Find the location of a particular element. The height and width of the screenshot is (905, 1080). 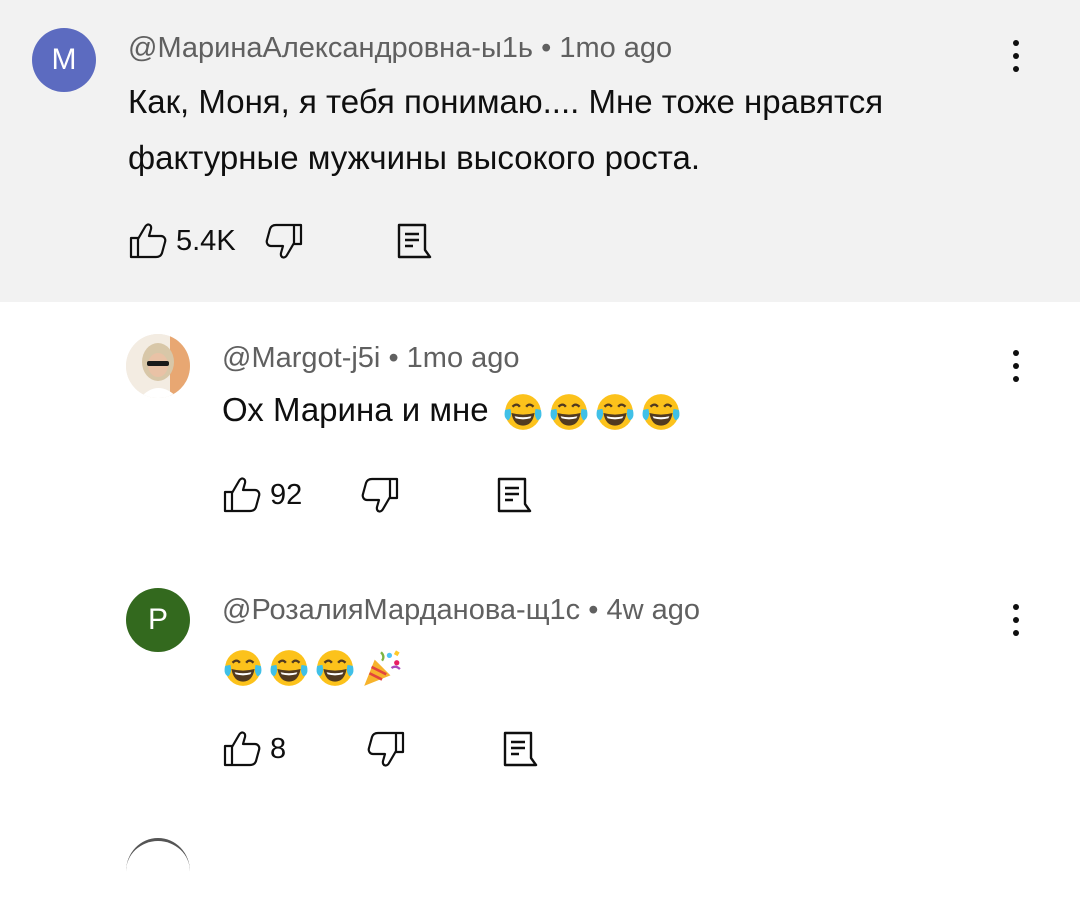

party-popper-emoji is located at coordinates (382, 668).